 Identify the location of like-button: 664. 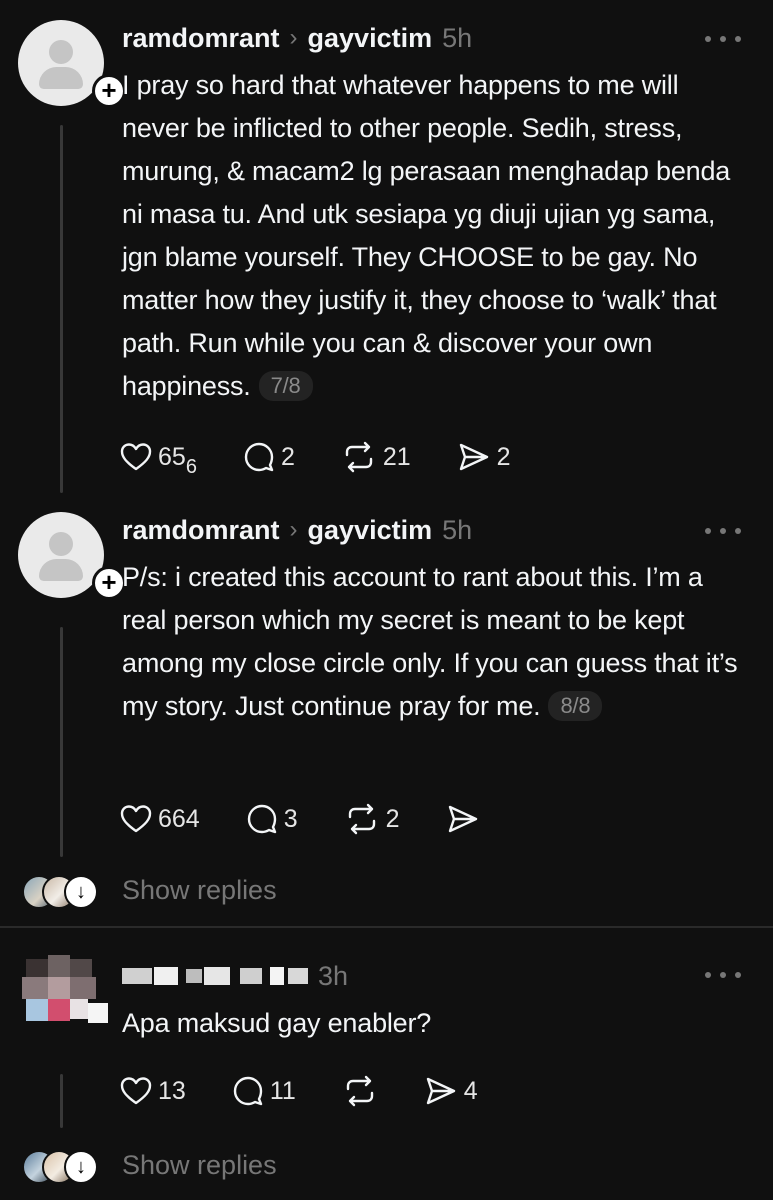
(160, 819).